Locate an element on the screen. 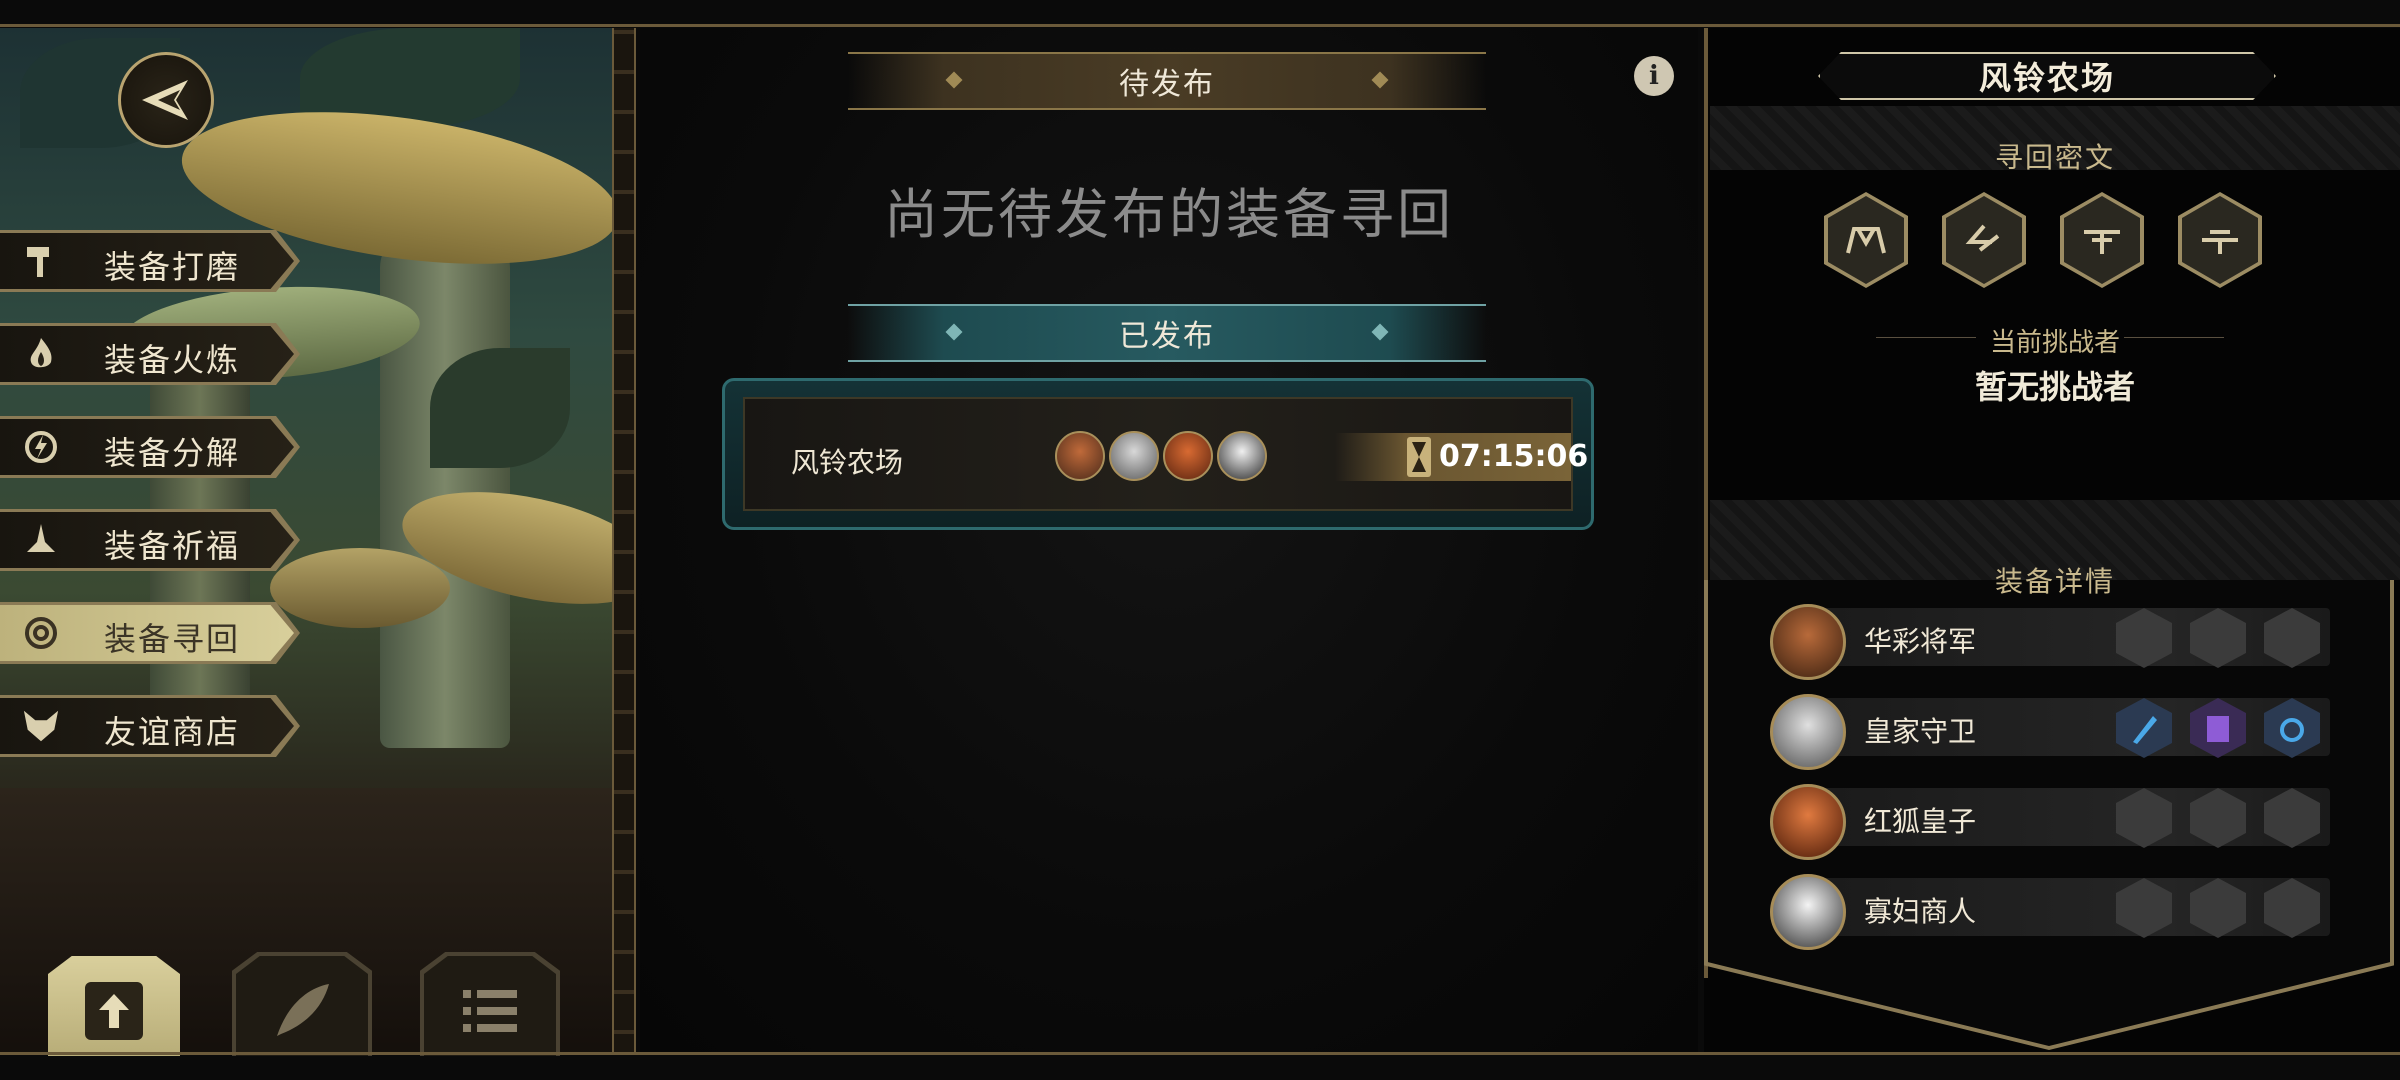 This screenshot has width=2400, height=1080. hammer-icon is located at coordinates (41, 261).